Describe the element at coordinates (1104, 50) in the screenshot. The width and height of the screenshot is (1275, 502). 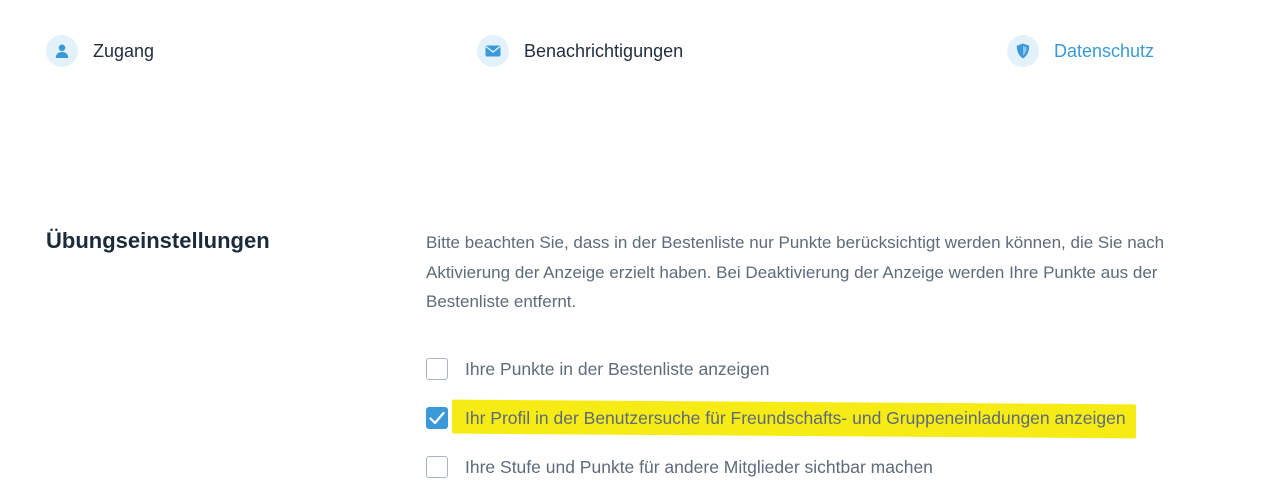
I see `nav-label-datenschutz: Datenschutz` at that location.